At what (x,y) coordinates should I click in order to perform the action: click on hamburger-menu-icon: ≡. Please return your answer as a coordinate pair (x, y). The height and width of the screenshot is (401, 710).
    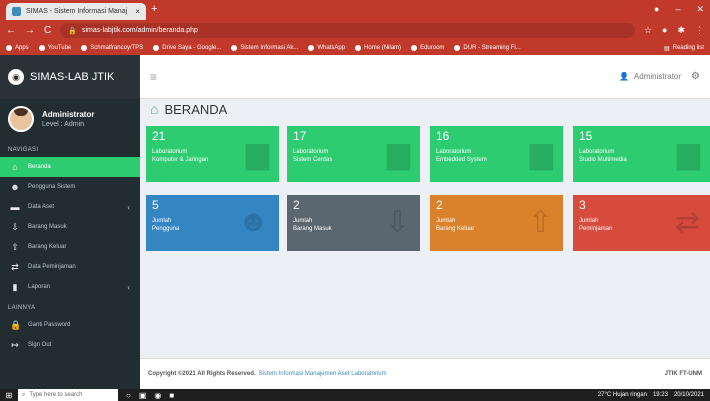
    Looking at the image, I should click on (153, 77).